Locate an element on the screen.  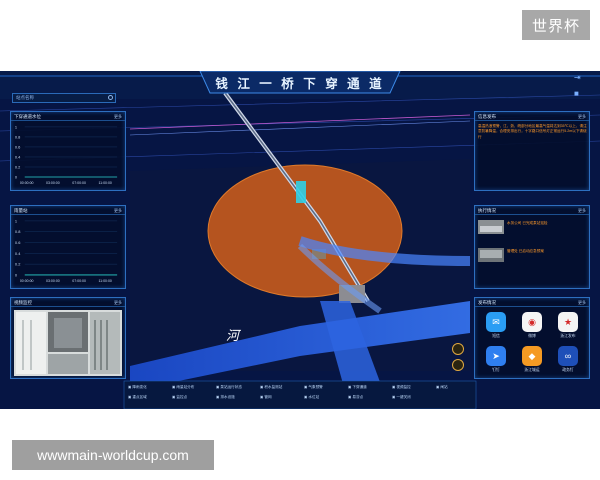
toolbar-item: ▣ 一键关闭 is located at coordinates (401, 397).